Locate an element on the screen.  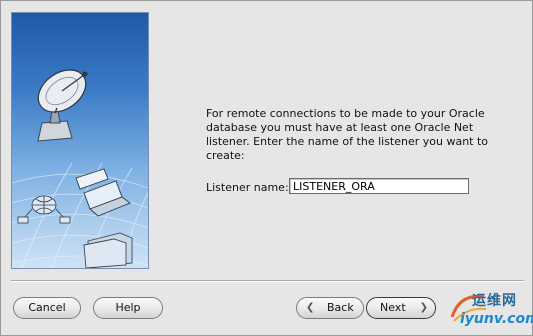
site-watermark: 运维网 iyunv.com is located at coordinates (489, 311).